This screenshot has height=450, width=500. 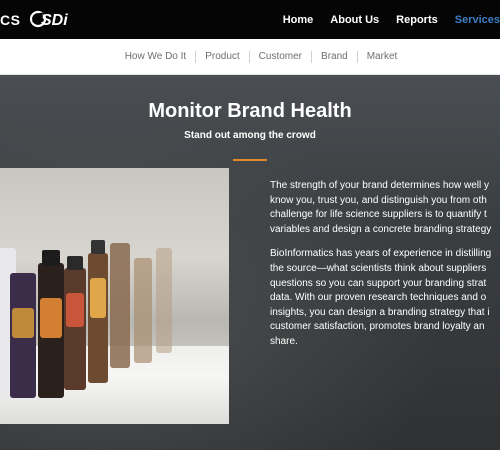 I want to click on sdi-logo: SDi, so click(x=53, y=19).